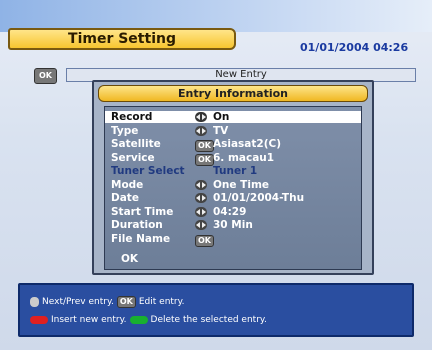 The height and width of the screenshot is (350, 432). What do you see at coordinates (137, 225) in the screenshot?
I see `entry-label: Duration` at bounding box center [137, 225].